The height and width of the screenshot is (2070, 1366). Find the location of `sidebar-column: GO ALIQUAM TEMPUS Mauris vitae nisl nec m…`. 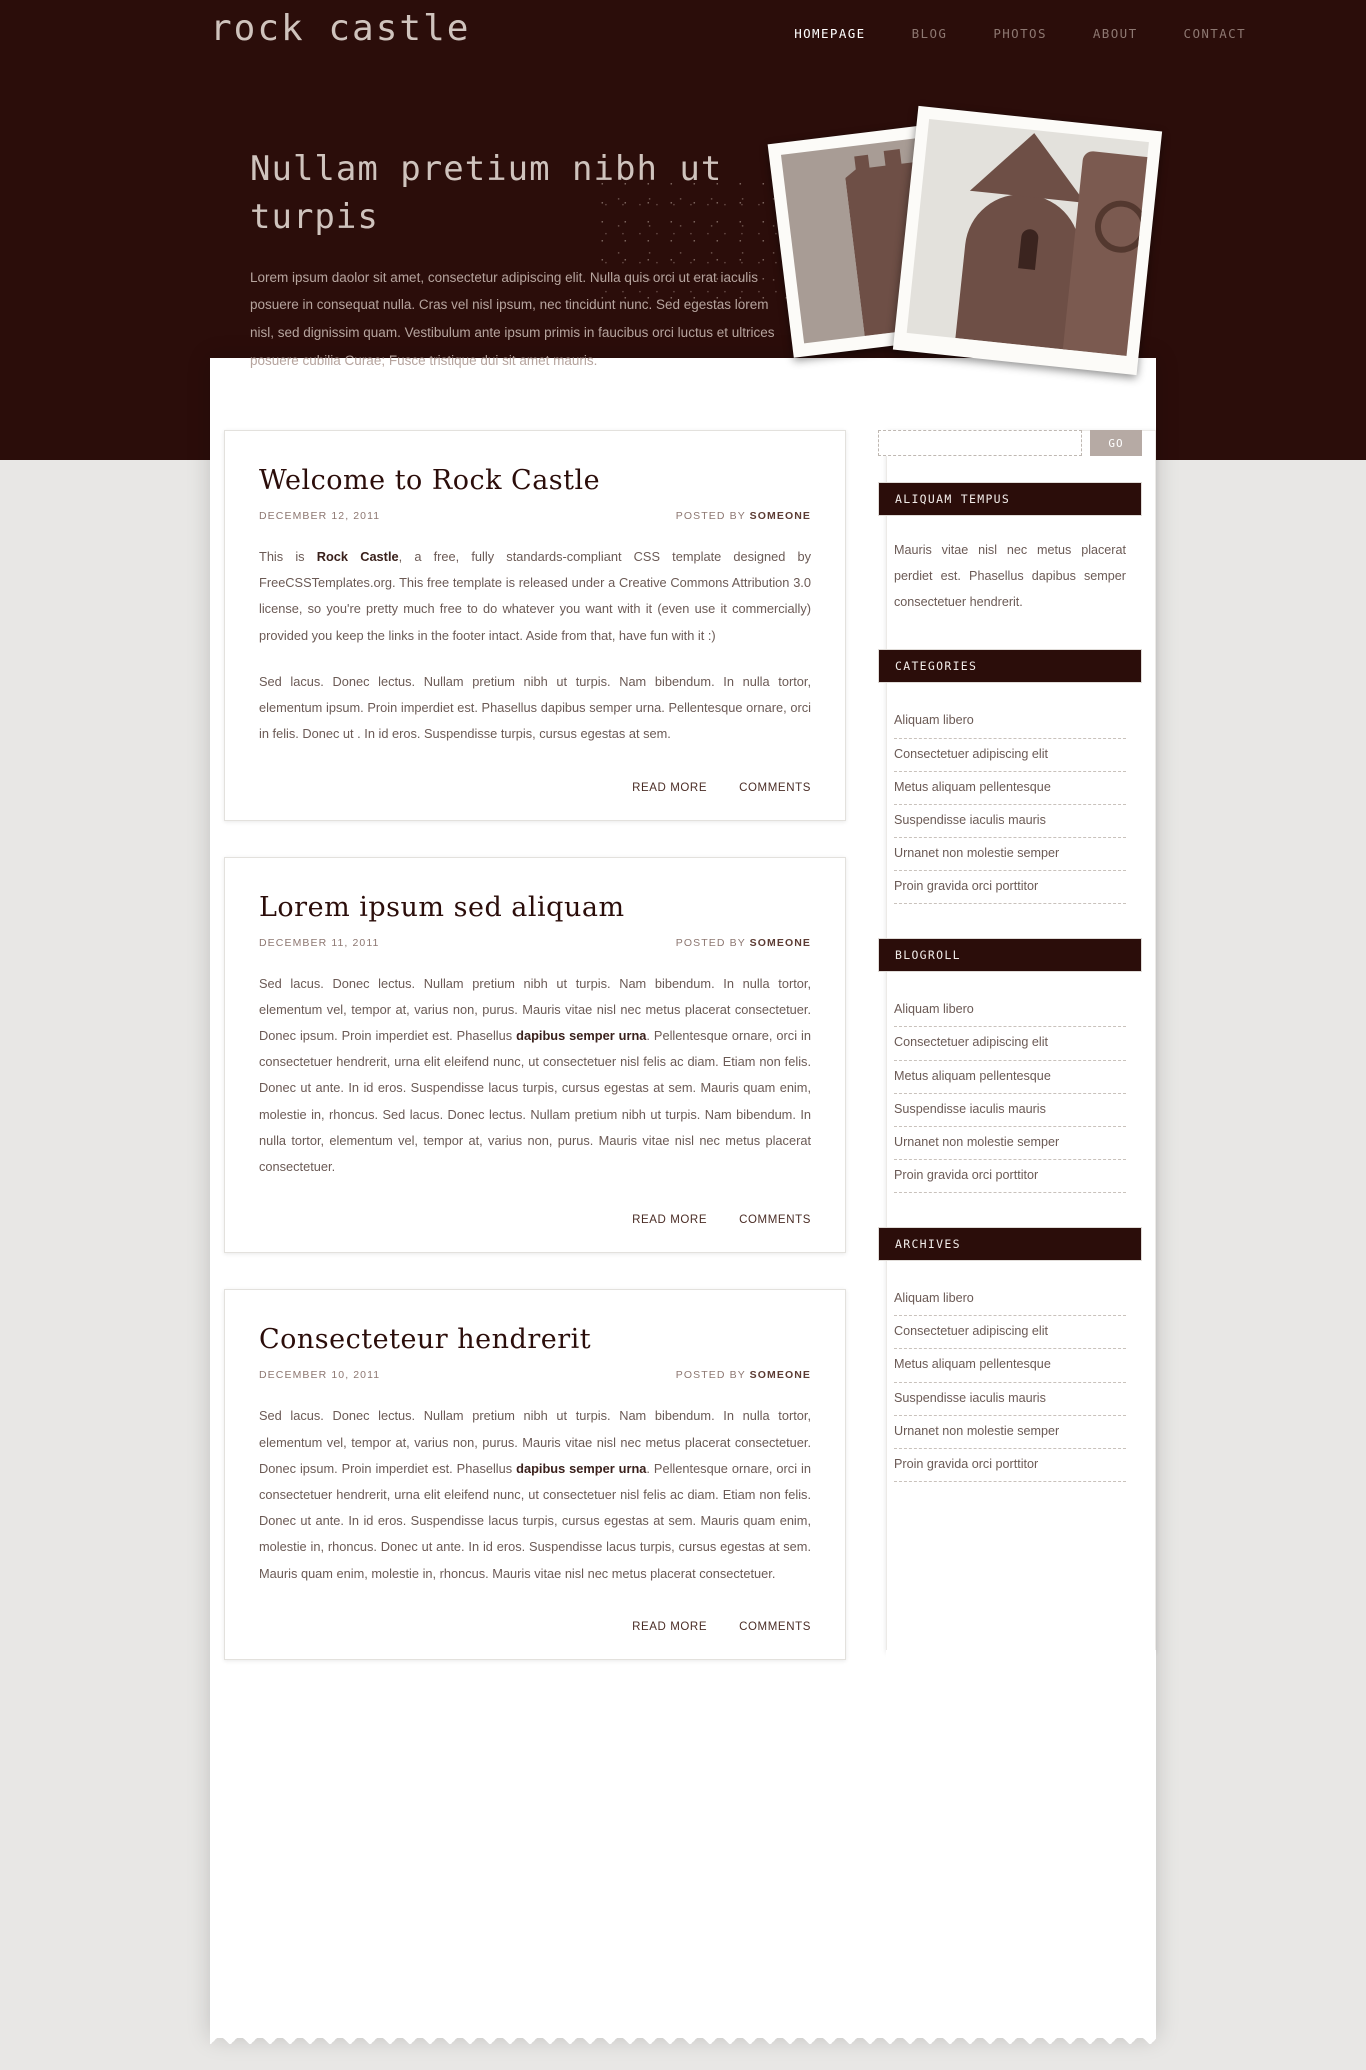

sidebar-column: GO ALIQUAM TEMPUS Mauris vitae nisl nec m… is located at coordinates (1010, 1063).